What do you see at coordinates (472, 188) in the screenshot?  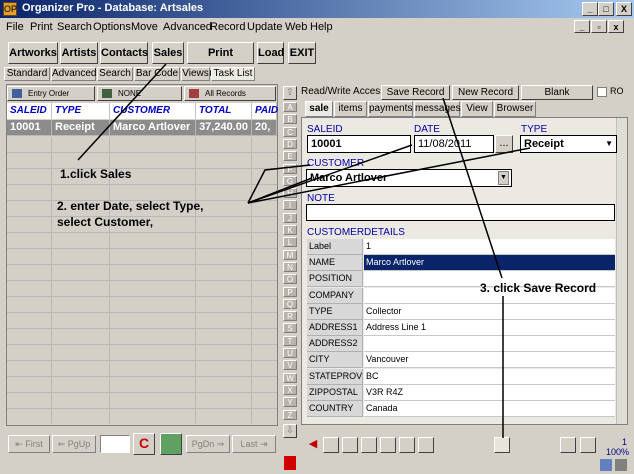 I see `pointer-line-save-record` at bounding box center [472, 188].